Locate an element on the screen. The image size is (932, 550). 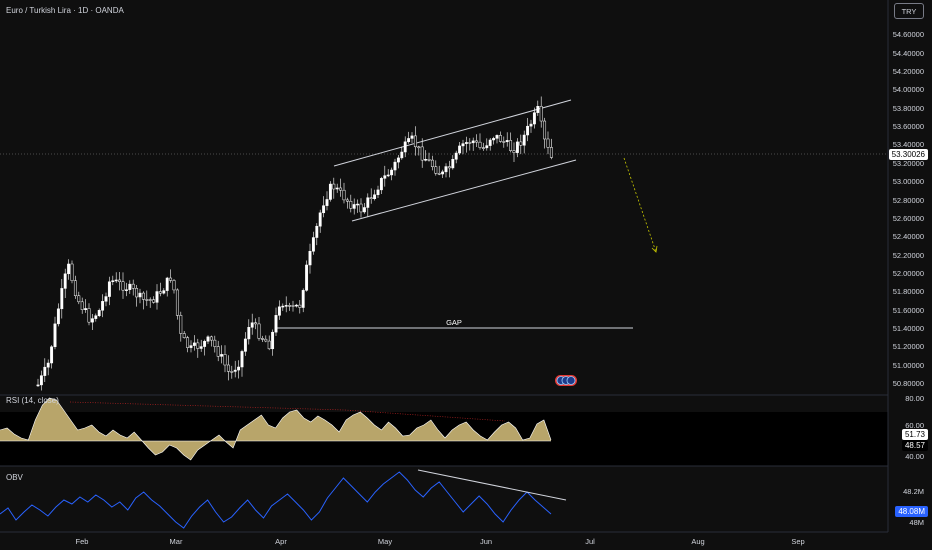
price-axis-label: 54.60000 is located at coordinates (908, 34).